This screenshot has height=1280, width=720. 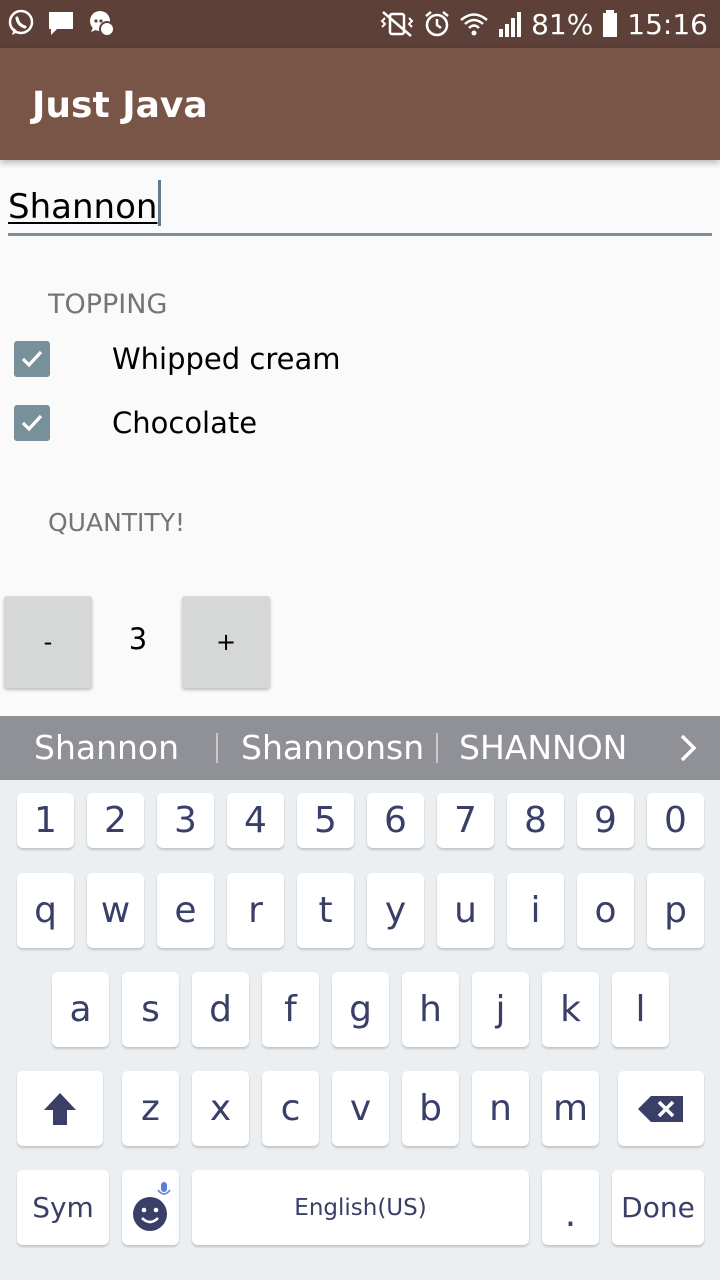 I want to click on battery-percent: 81%, so click(x=562, y=24).